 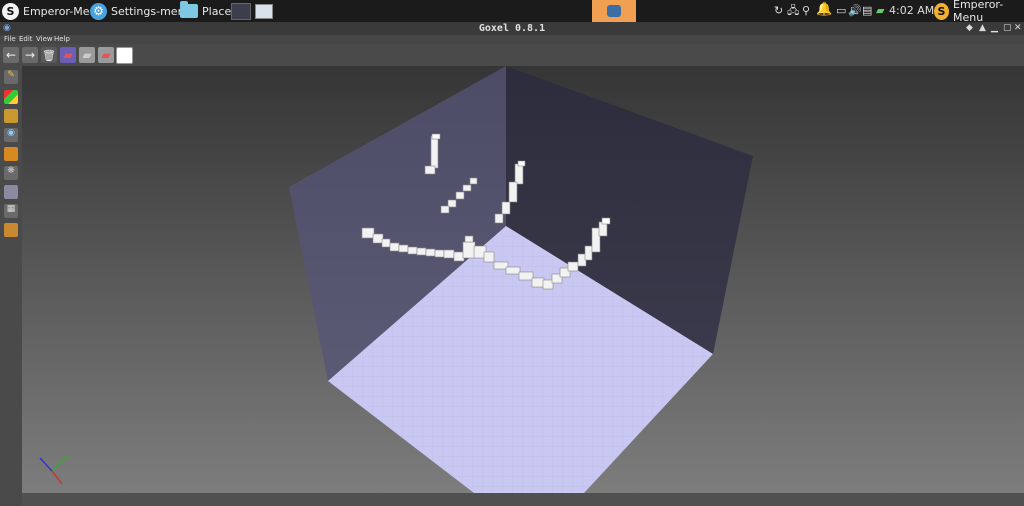 What do you see at coordinates (11, 116) in the screenshot?
I see `tool-layers` at bounding box center [11, 116].